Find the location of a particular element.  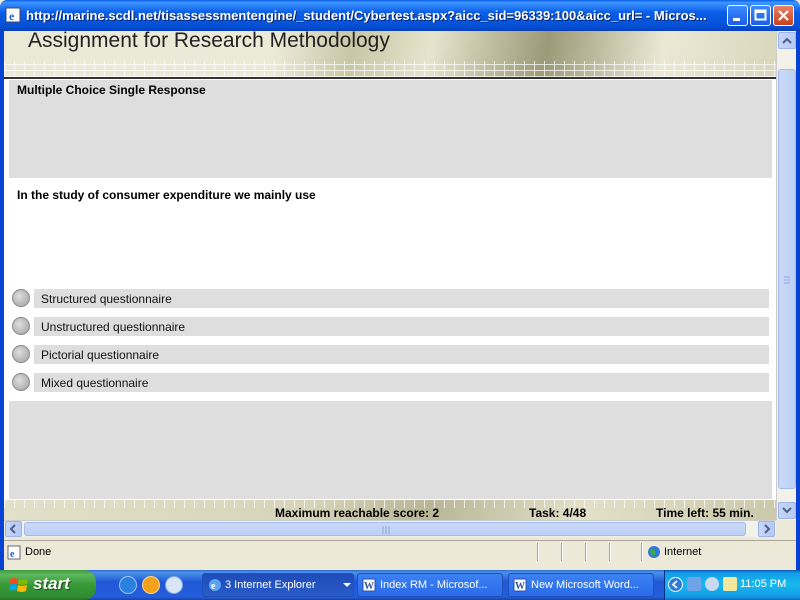

minimize-icon is located at coordinates (736, 19).